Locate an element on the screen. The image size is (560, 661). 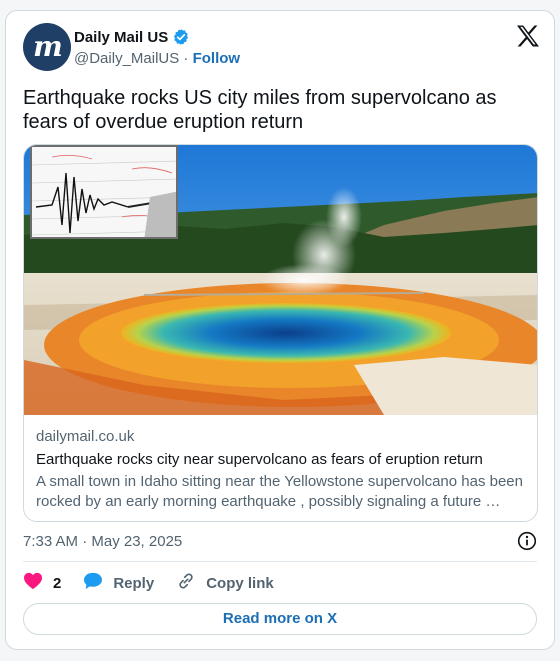
read-more-button: Read more on X is located at coordinates (280, 619).